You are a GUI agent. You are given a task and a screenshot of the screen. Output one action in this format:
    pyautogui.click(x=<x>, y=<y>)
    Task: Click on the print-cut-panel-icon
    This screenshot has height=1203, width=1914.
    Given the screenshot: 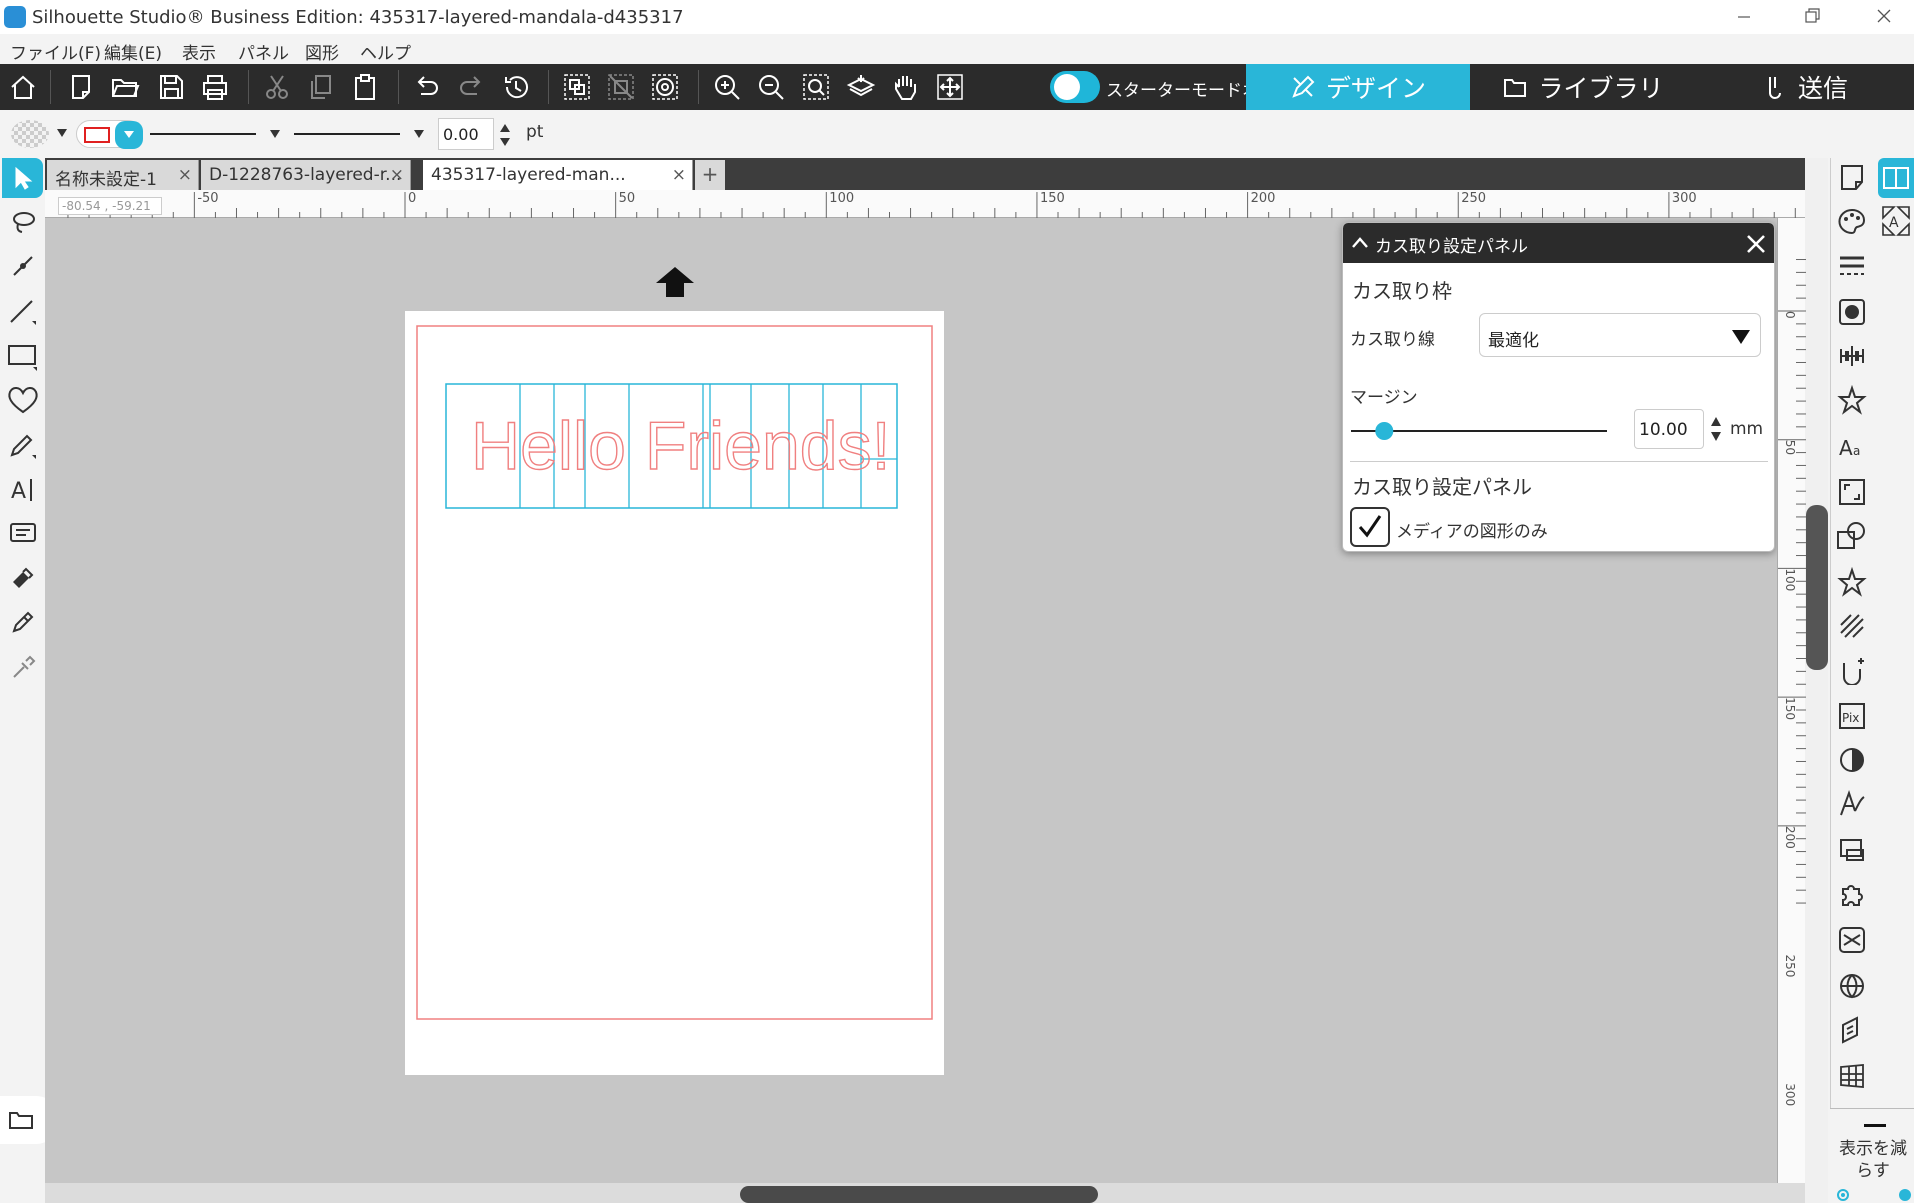 What is the action you would take?
    pyautogui.click(x=1852, y=850)
    